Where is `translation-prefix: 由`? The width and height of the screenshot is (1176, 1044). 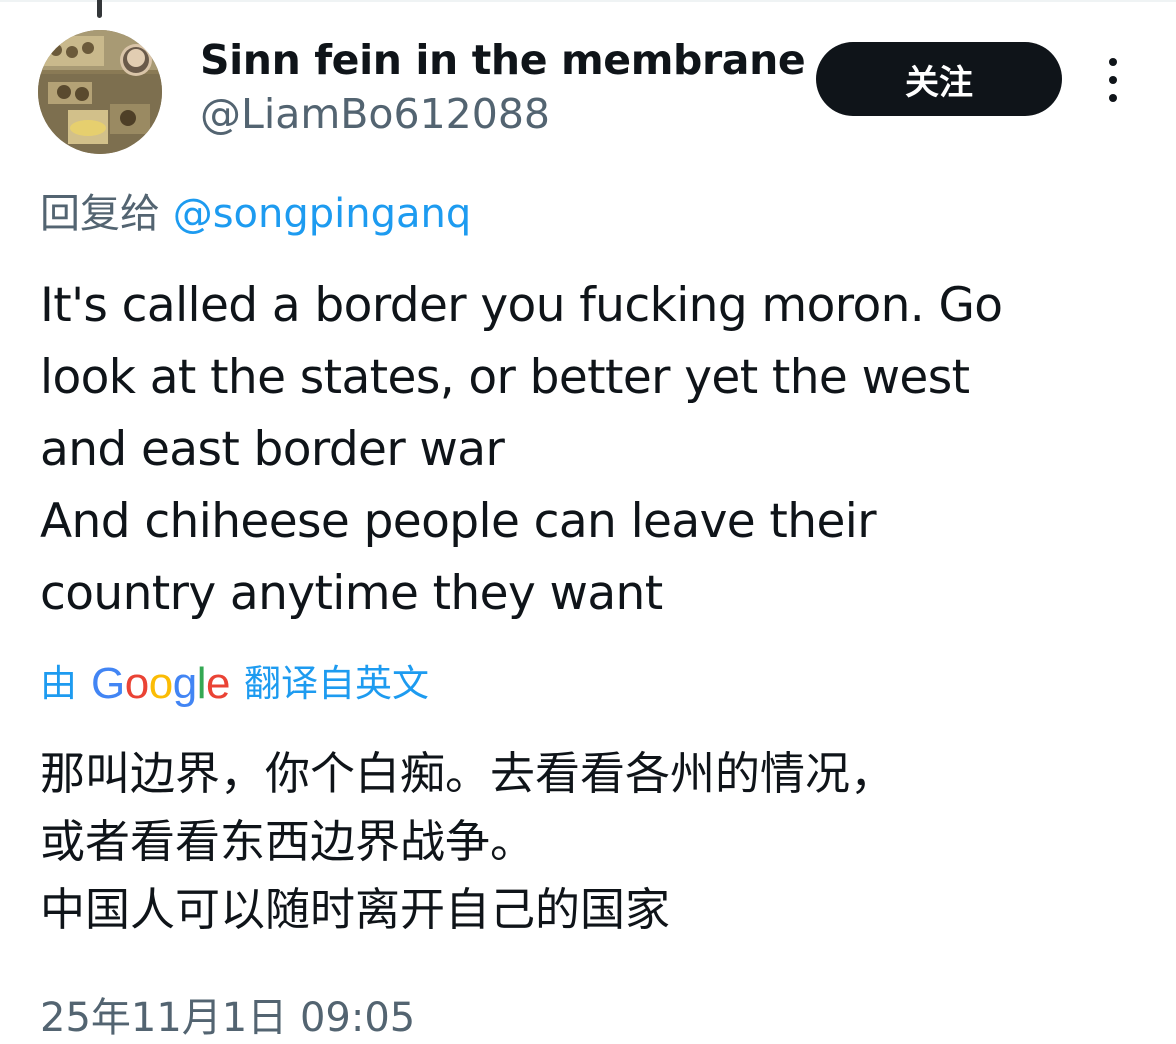 translation-prefix: 由 is located at coordinates (58, 683).